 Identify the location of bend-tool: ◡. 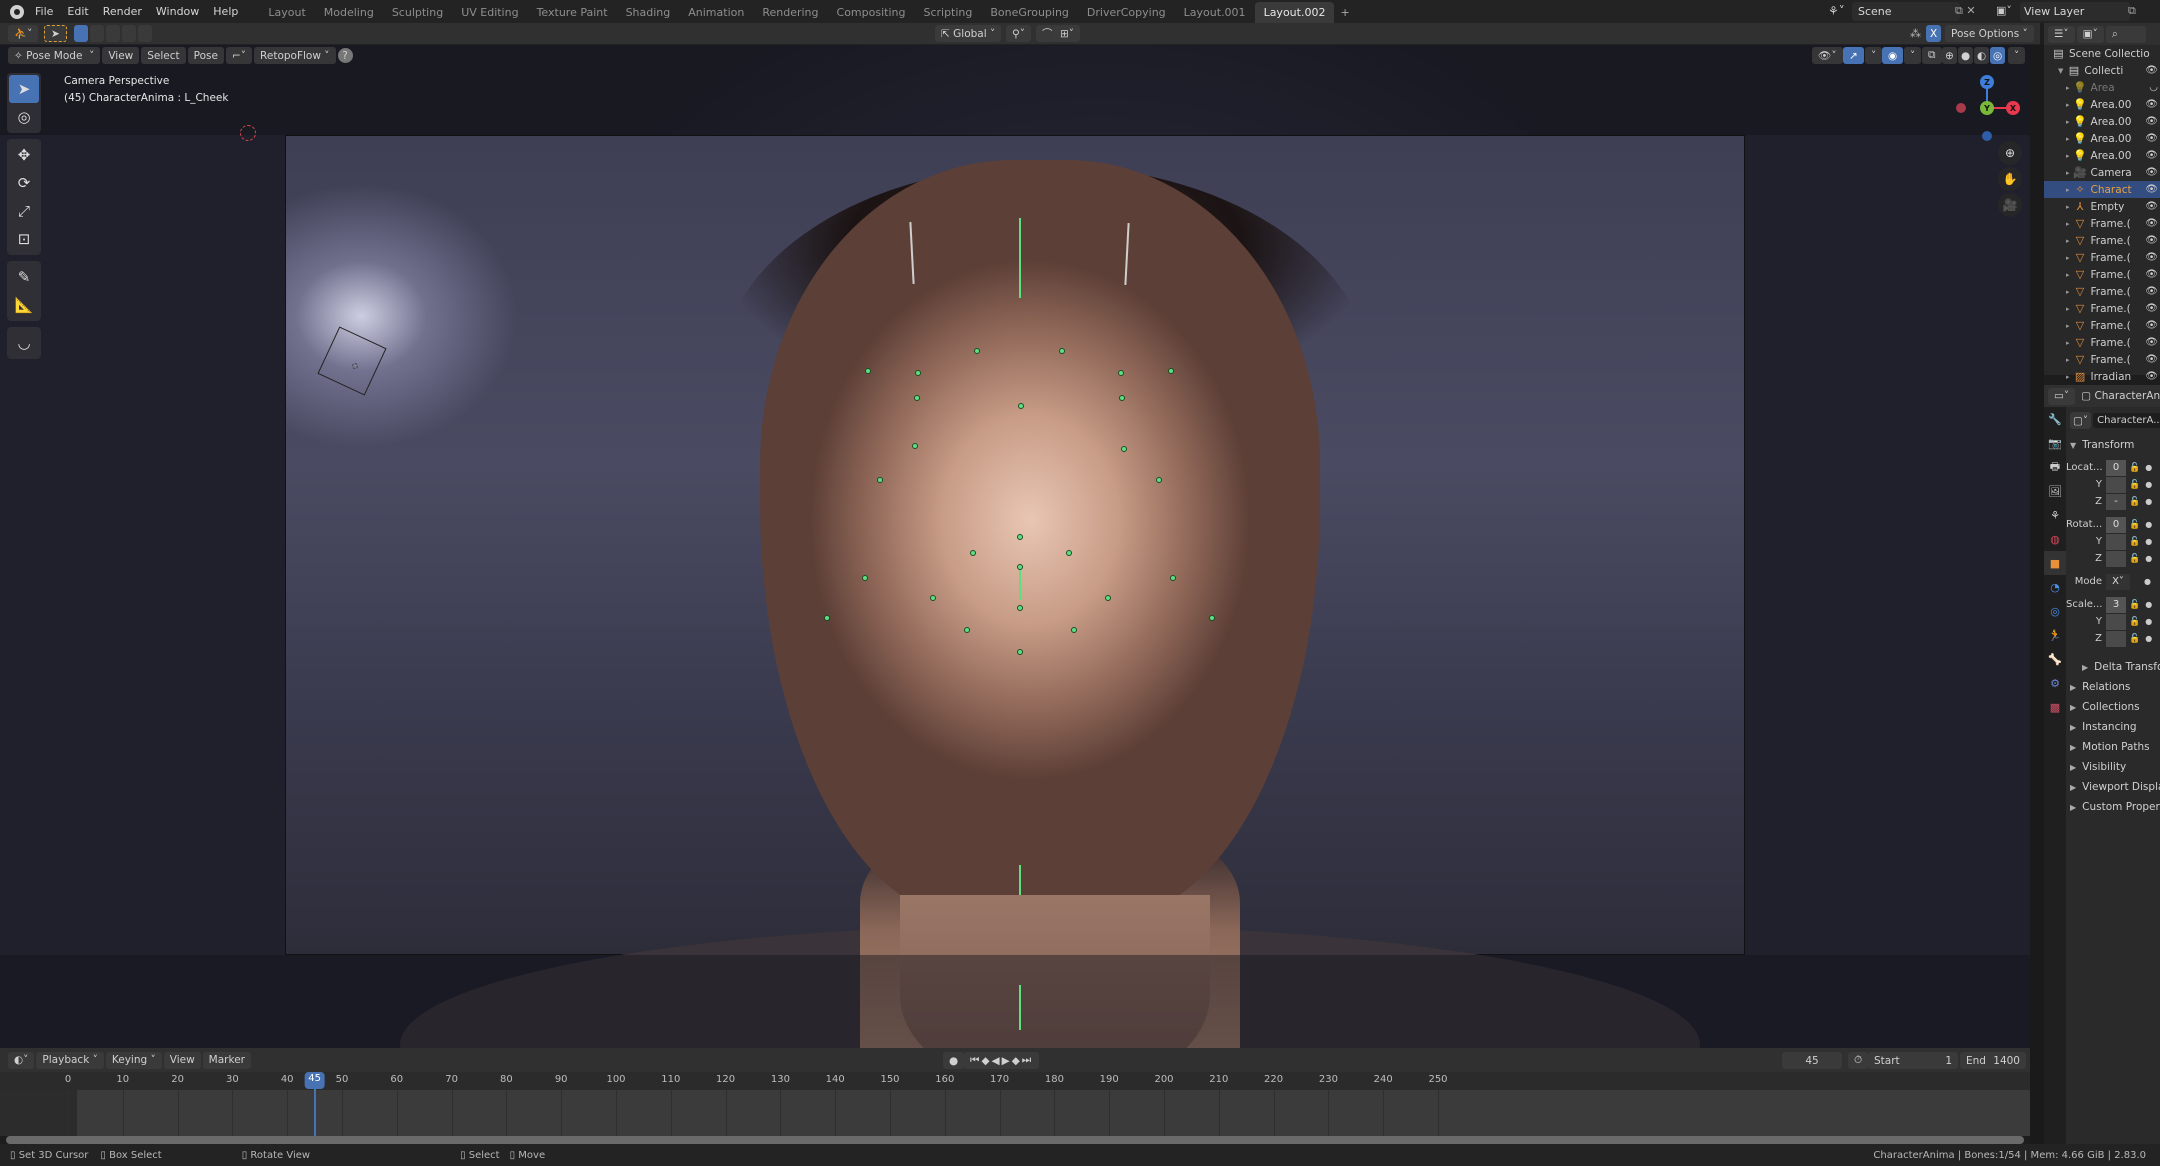
(24, 343).